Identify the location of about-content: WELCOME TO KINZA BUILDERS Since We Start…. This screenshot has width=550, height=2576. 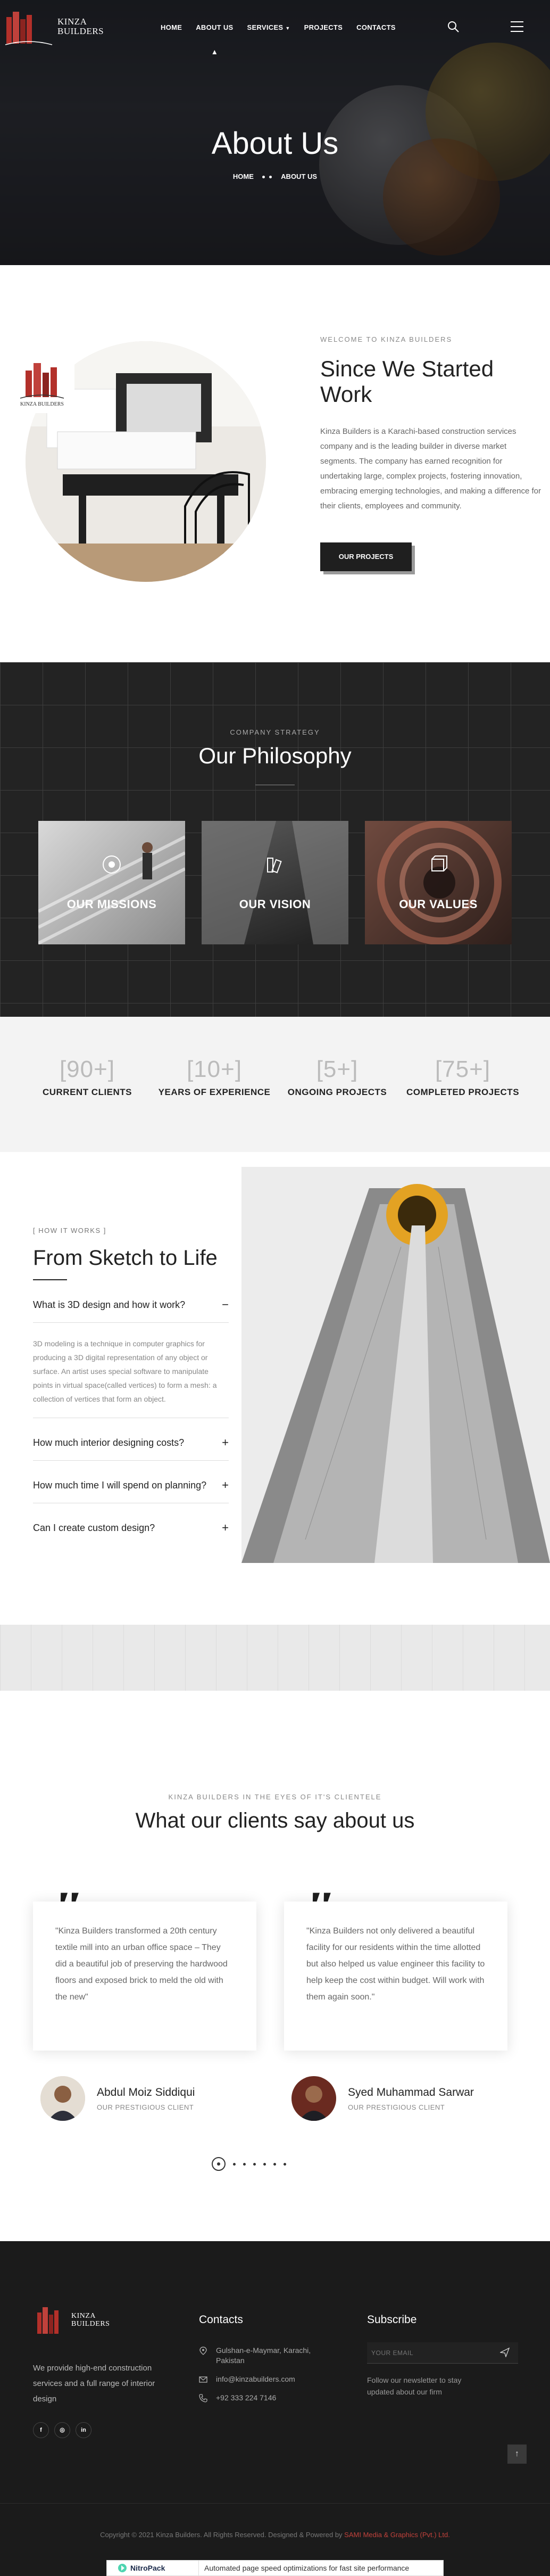
(431, 453).